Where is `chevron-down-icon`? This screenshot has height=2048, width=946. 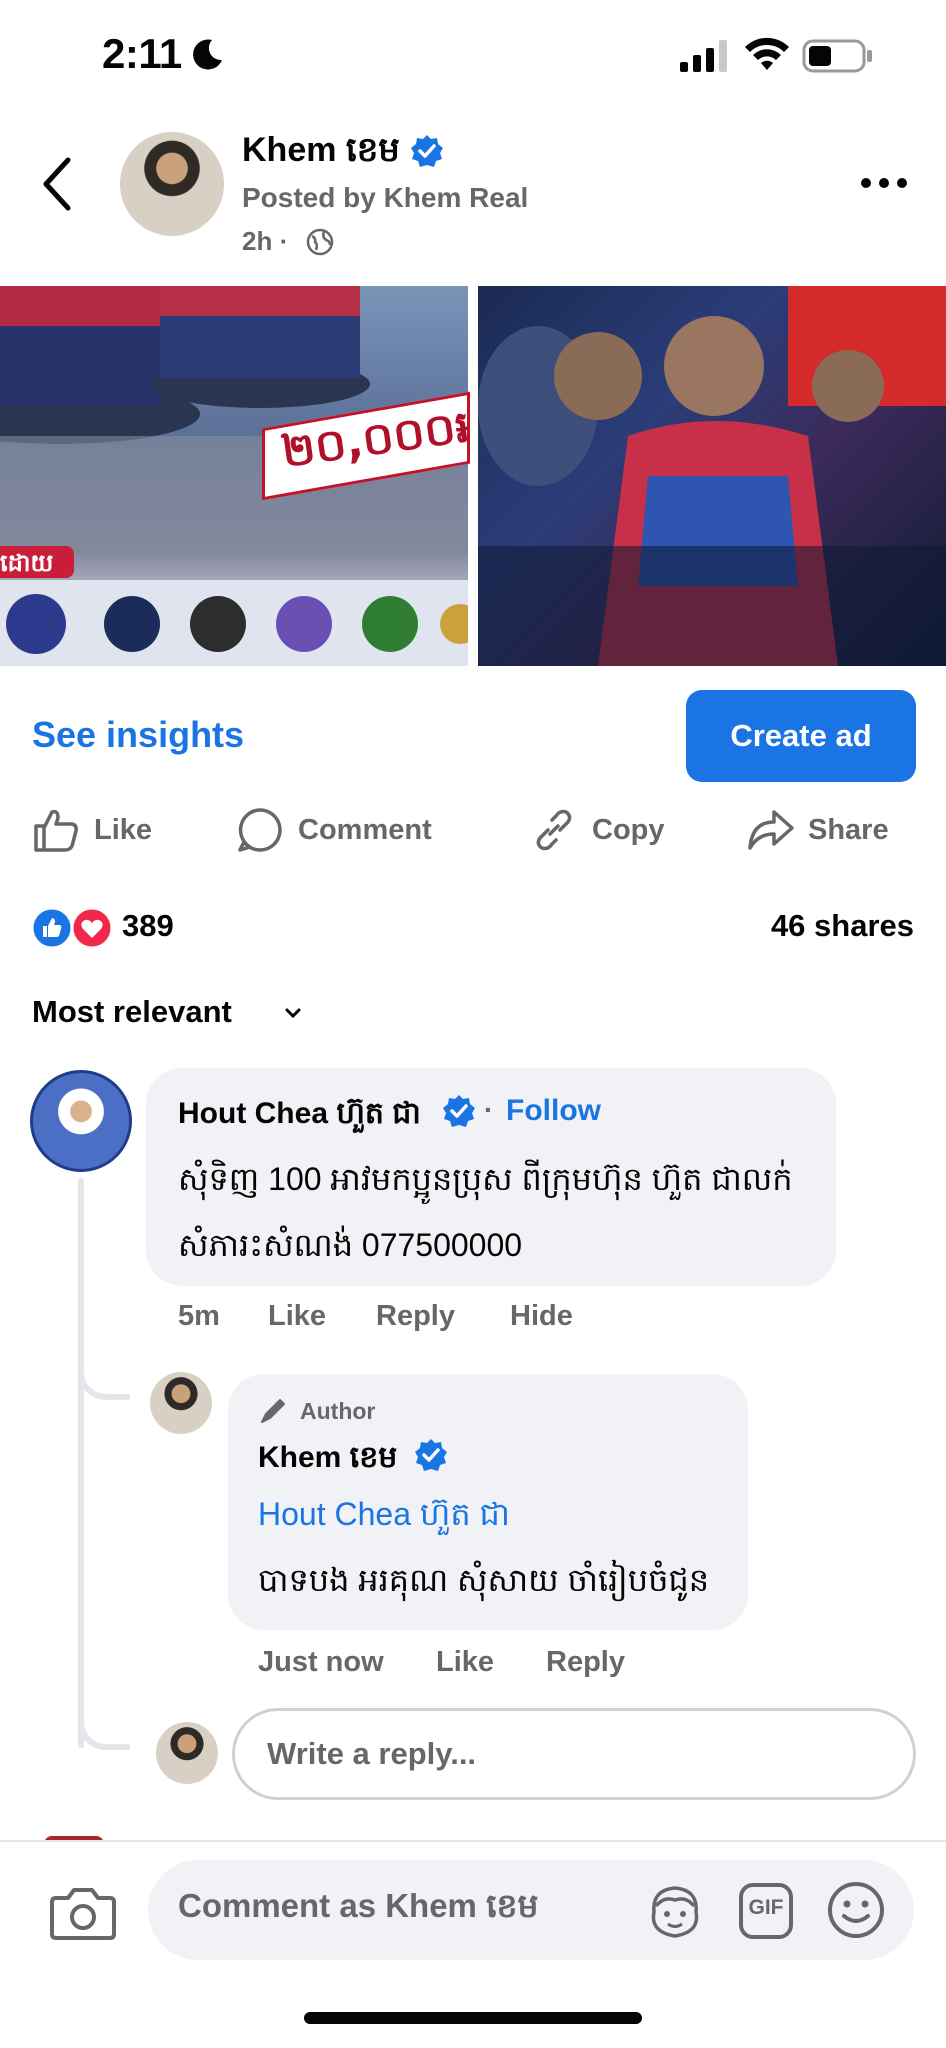
chevron-down-icon is located at coordinates (293, 1013).